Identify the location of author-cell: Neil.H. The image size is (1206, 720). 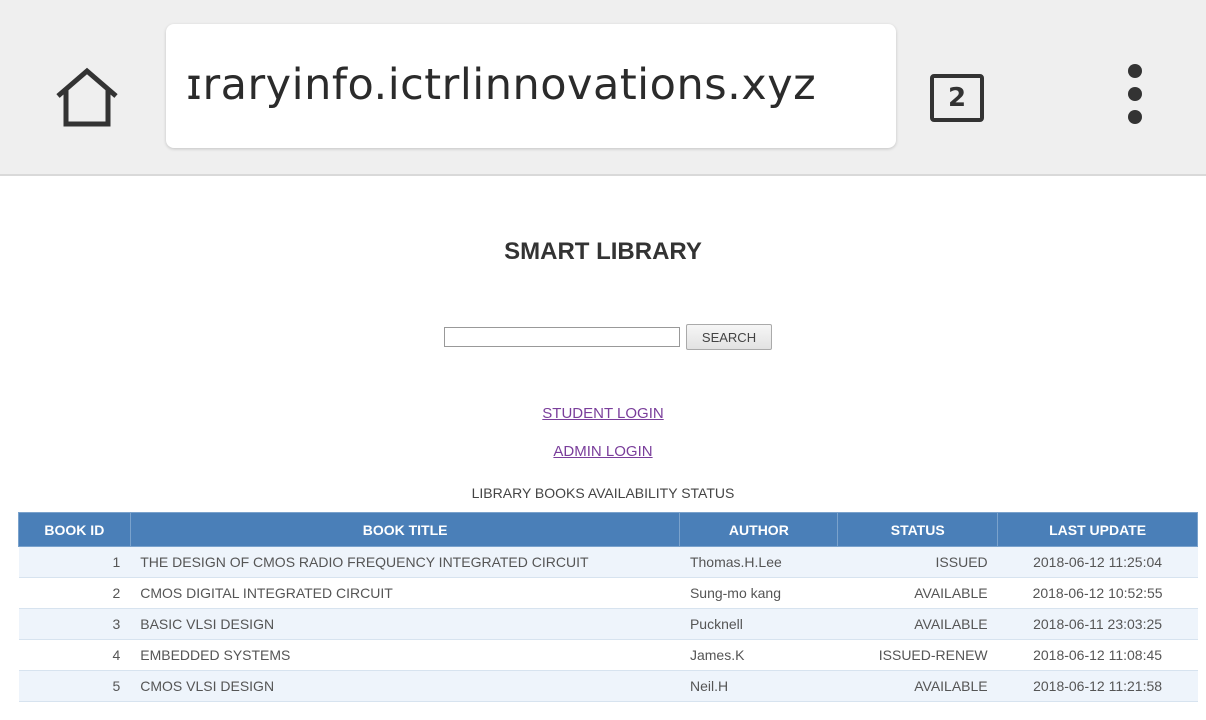
(758, 686).